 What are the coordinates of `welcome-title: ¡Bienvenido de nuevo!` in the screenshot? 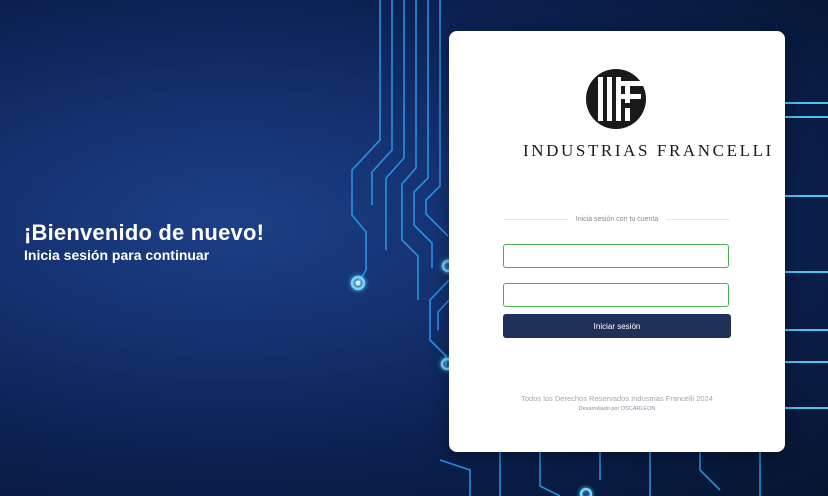 It's located at (144, 232).